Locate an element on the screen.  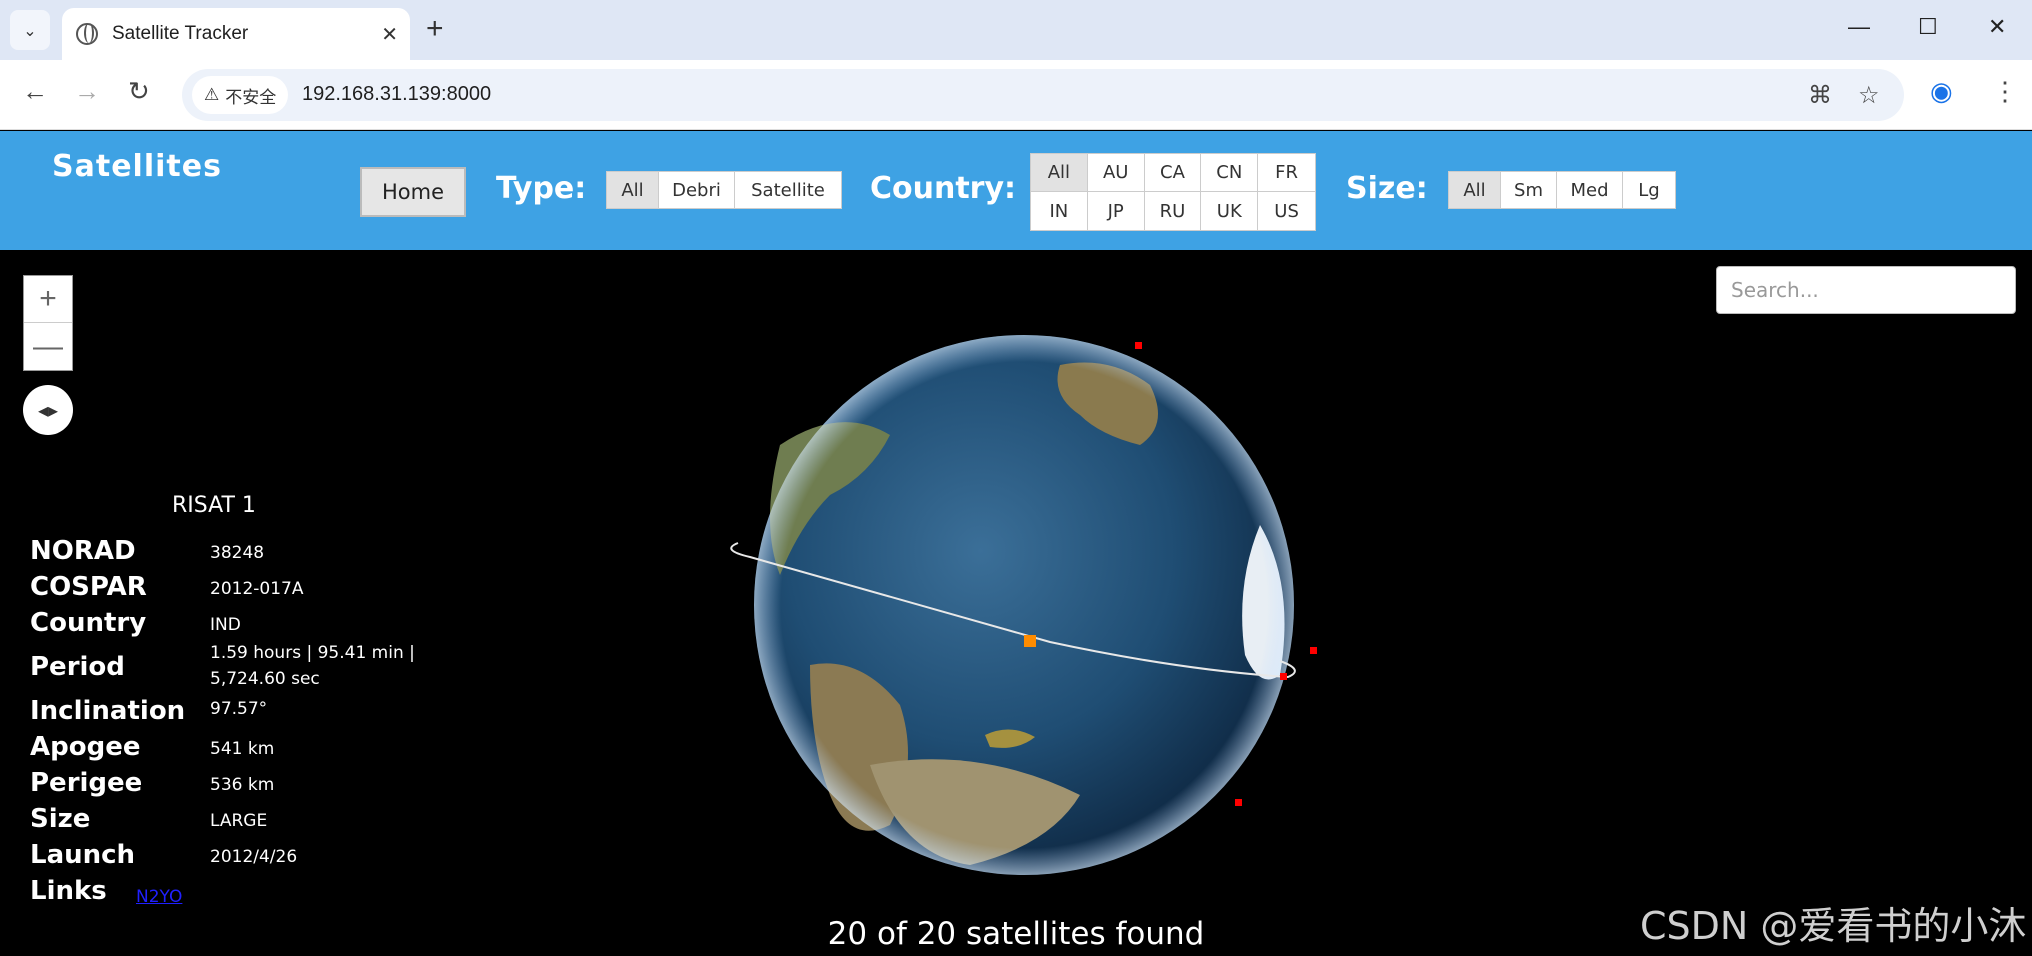
field-value: IND is located at coordinates (225, 625).